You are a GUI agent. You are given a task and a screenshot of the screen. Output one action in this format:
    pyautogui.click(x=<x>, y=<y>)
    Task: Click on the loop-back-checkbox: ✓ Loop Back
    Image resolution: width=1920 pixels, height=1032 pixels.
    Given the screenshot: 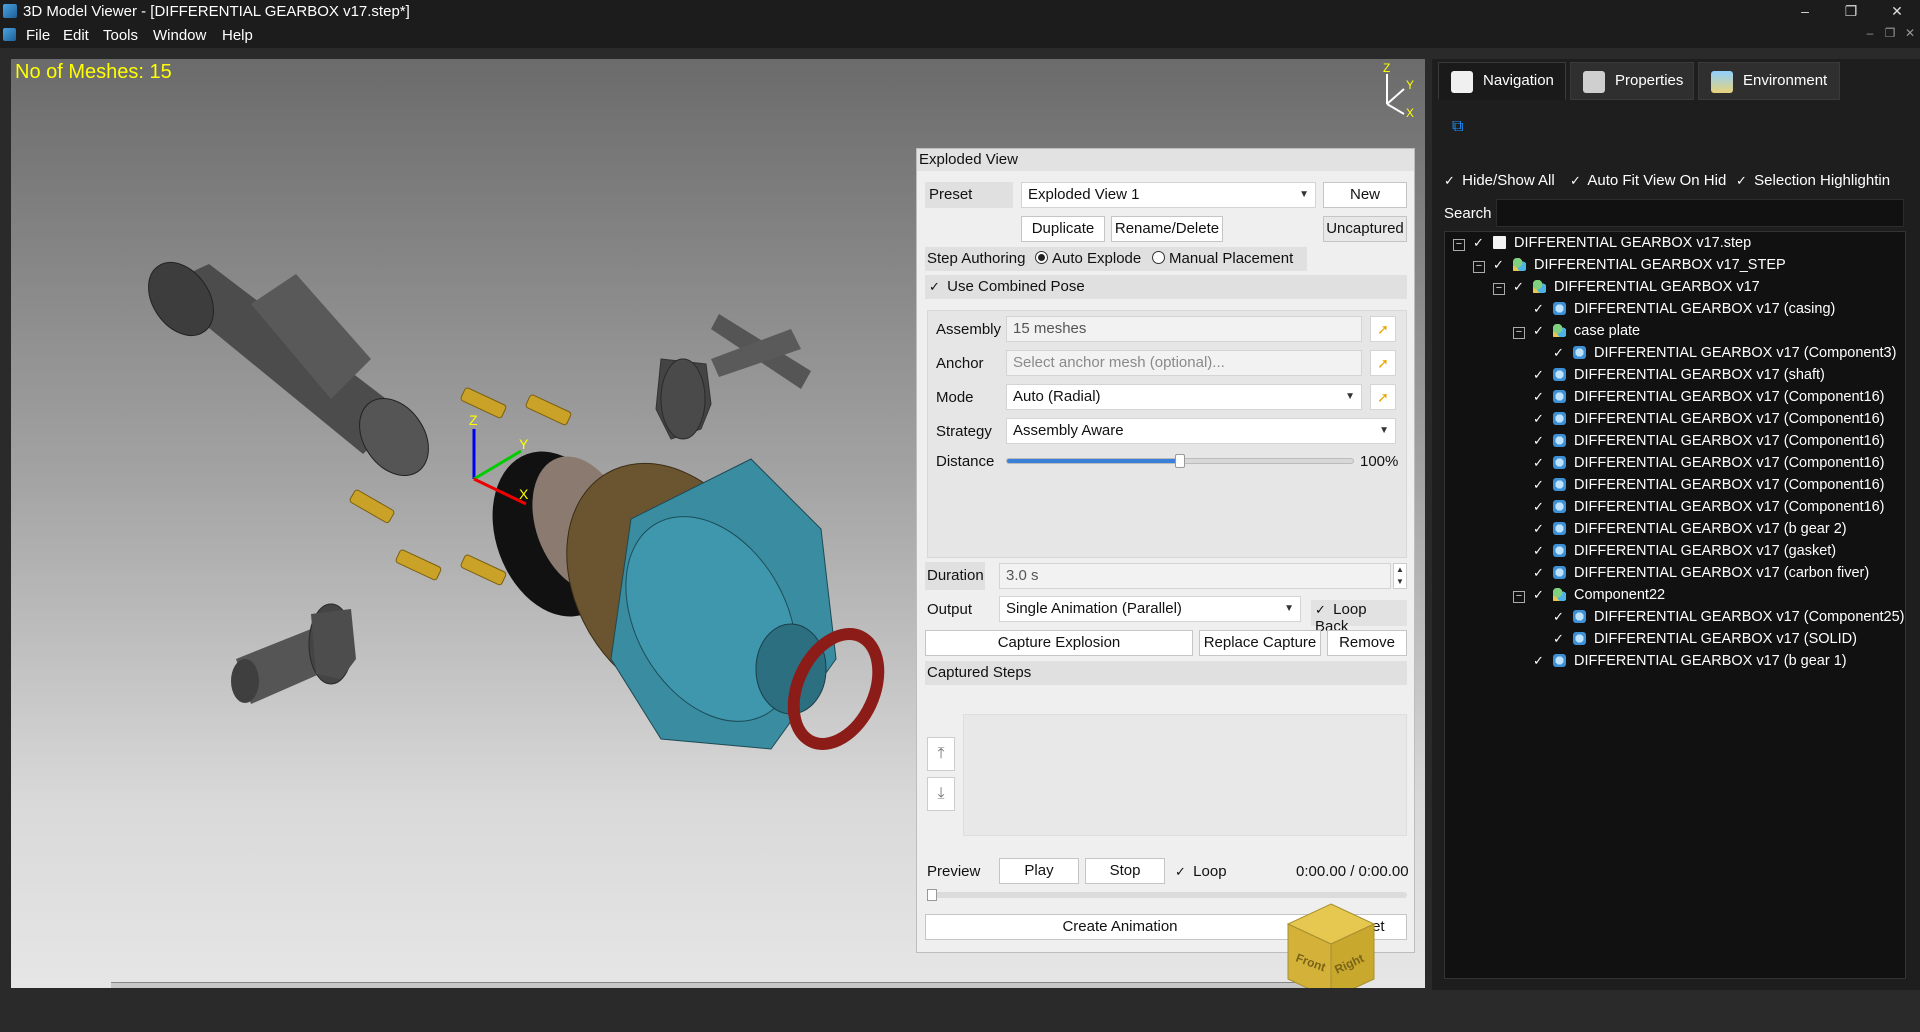 What is the action you would take?
    pyautogui.click(x=1359, y=617)
    